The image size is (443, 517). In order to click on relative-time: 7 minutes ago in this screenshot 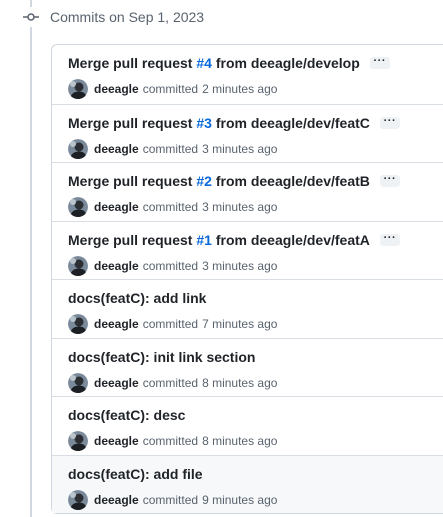, I will do `click(240, 324)`.